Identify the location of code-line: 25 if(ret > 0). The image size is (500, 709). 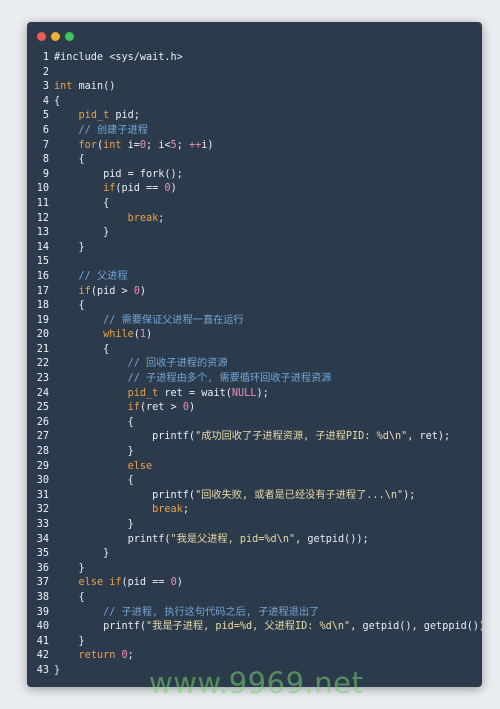
(254, 408).